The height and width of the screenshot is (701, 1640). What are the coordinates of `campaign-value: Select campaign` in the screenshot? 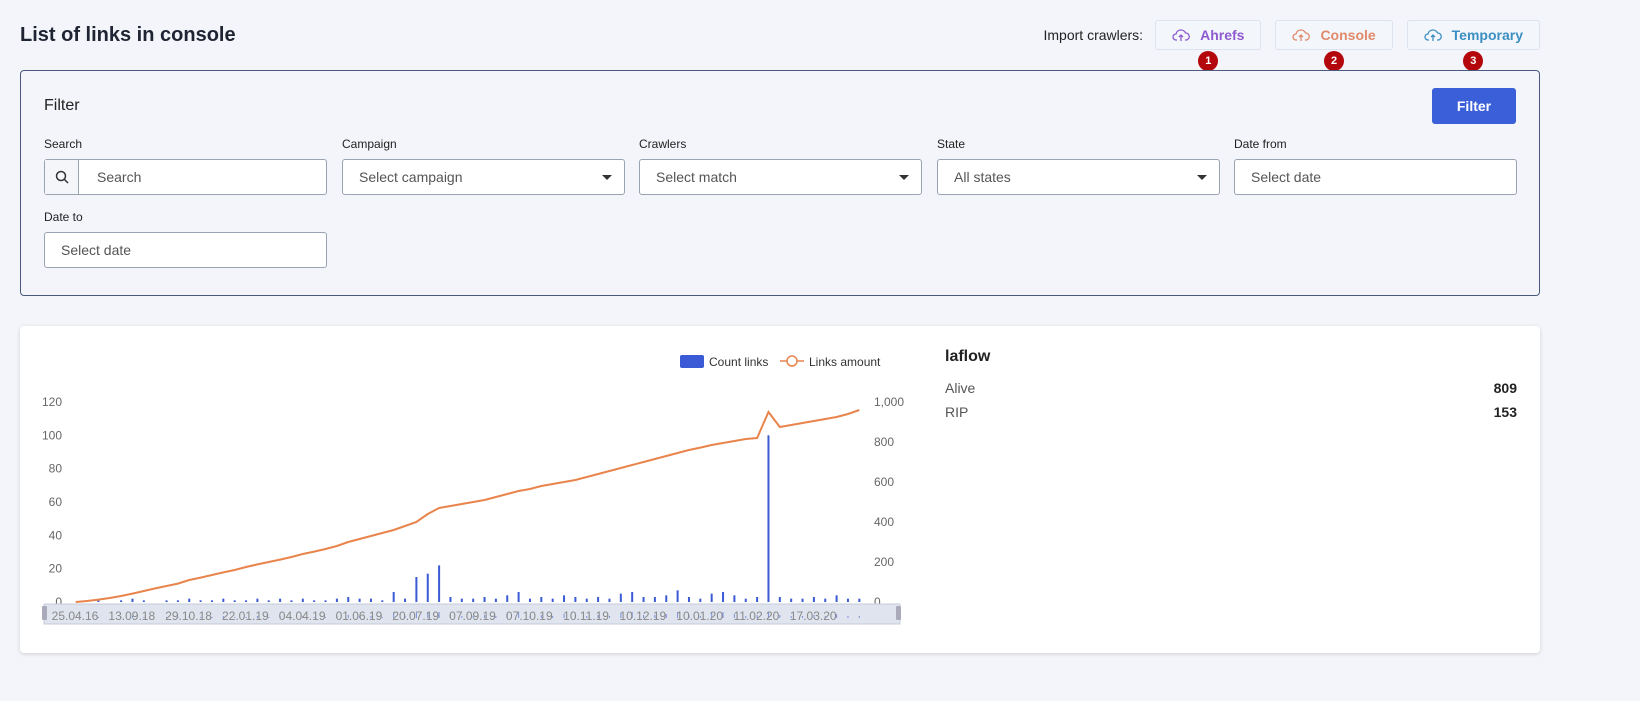 It's located at (411, 177).